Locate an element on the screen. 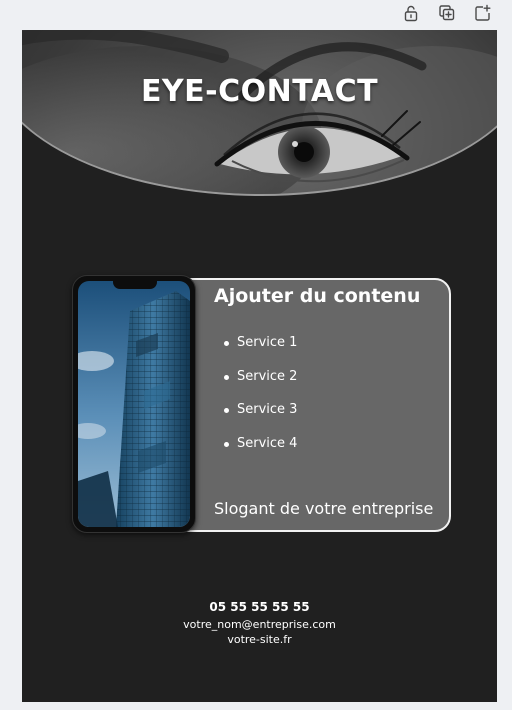  phone-mockup-image is located at coordinates (134, 404).